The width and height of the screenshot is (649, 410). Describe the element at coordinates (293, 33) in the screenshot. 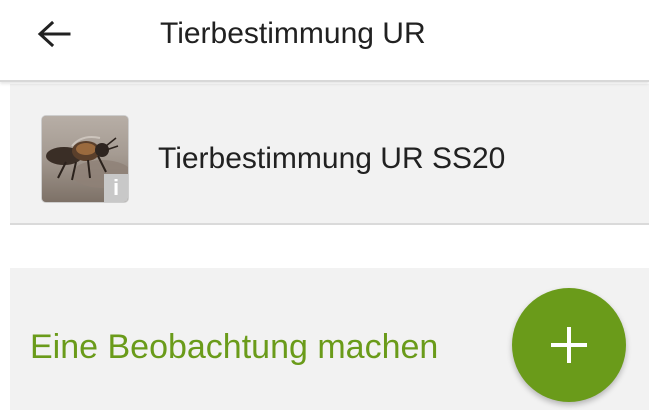

I see `page-title: Tierbestimmung UR` at that location.